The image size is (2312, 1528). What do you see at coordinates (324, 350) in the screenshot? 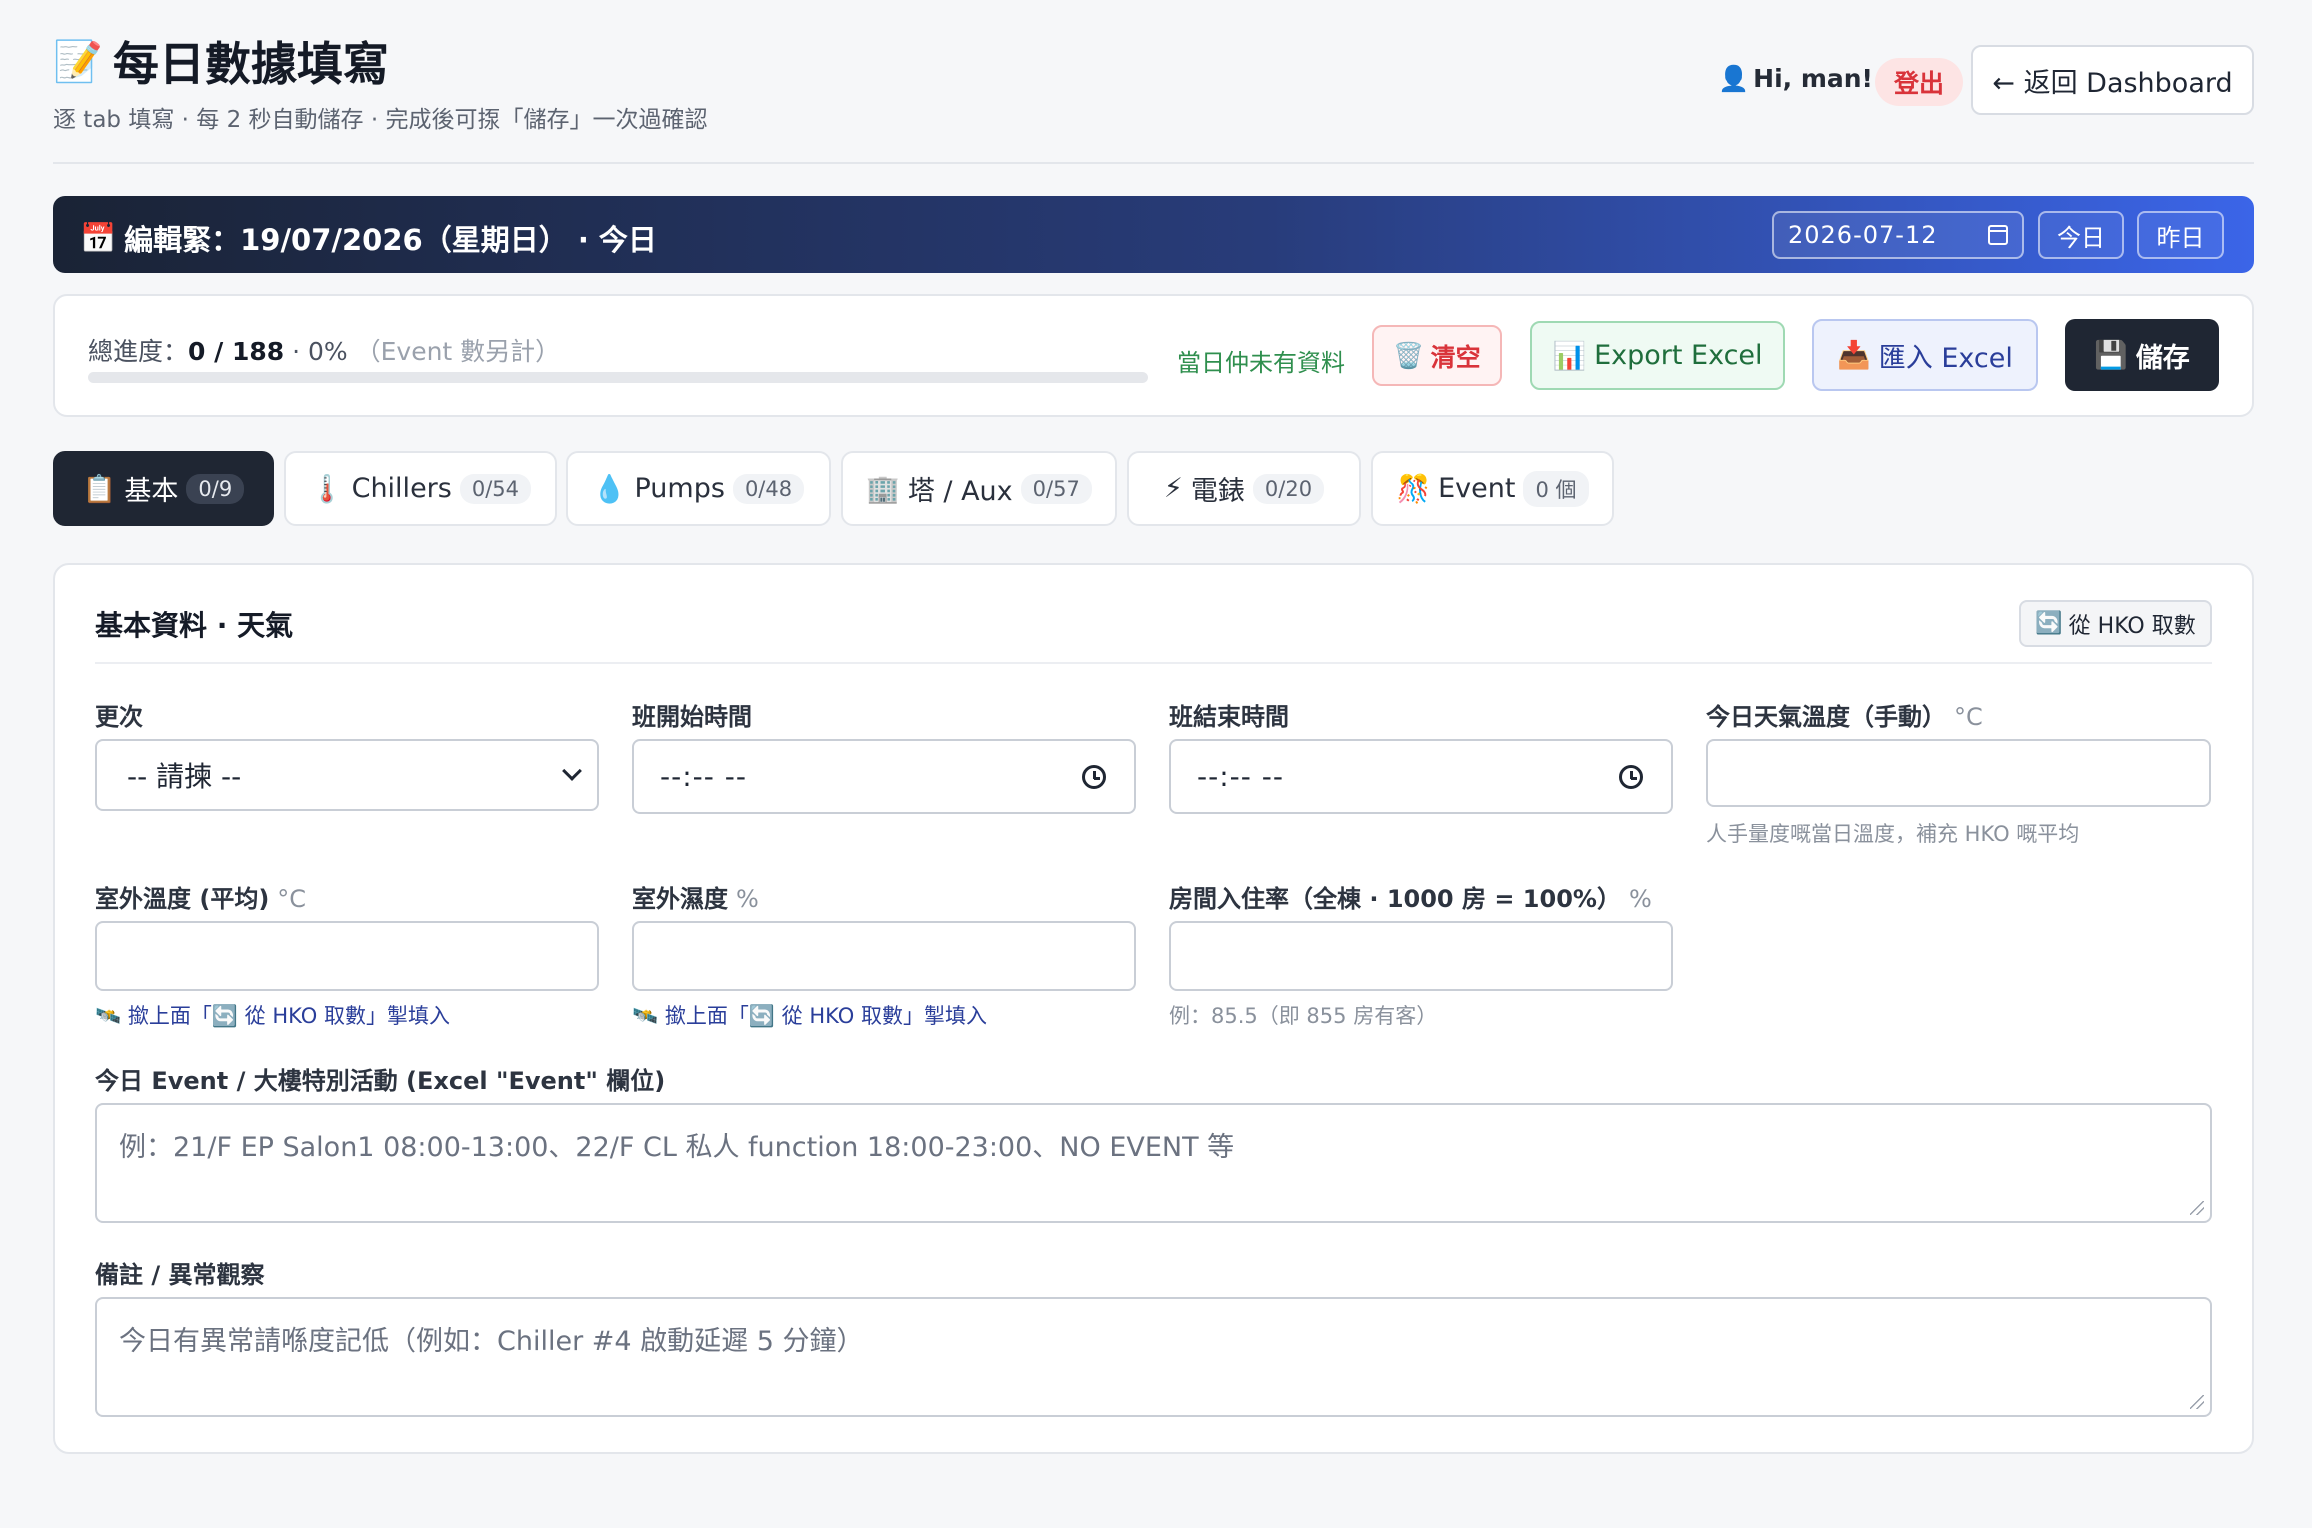
I see `progress-summary: 總進度：0 / 188 · 0% （Event 數另計）` at bounding box center [324, 350].